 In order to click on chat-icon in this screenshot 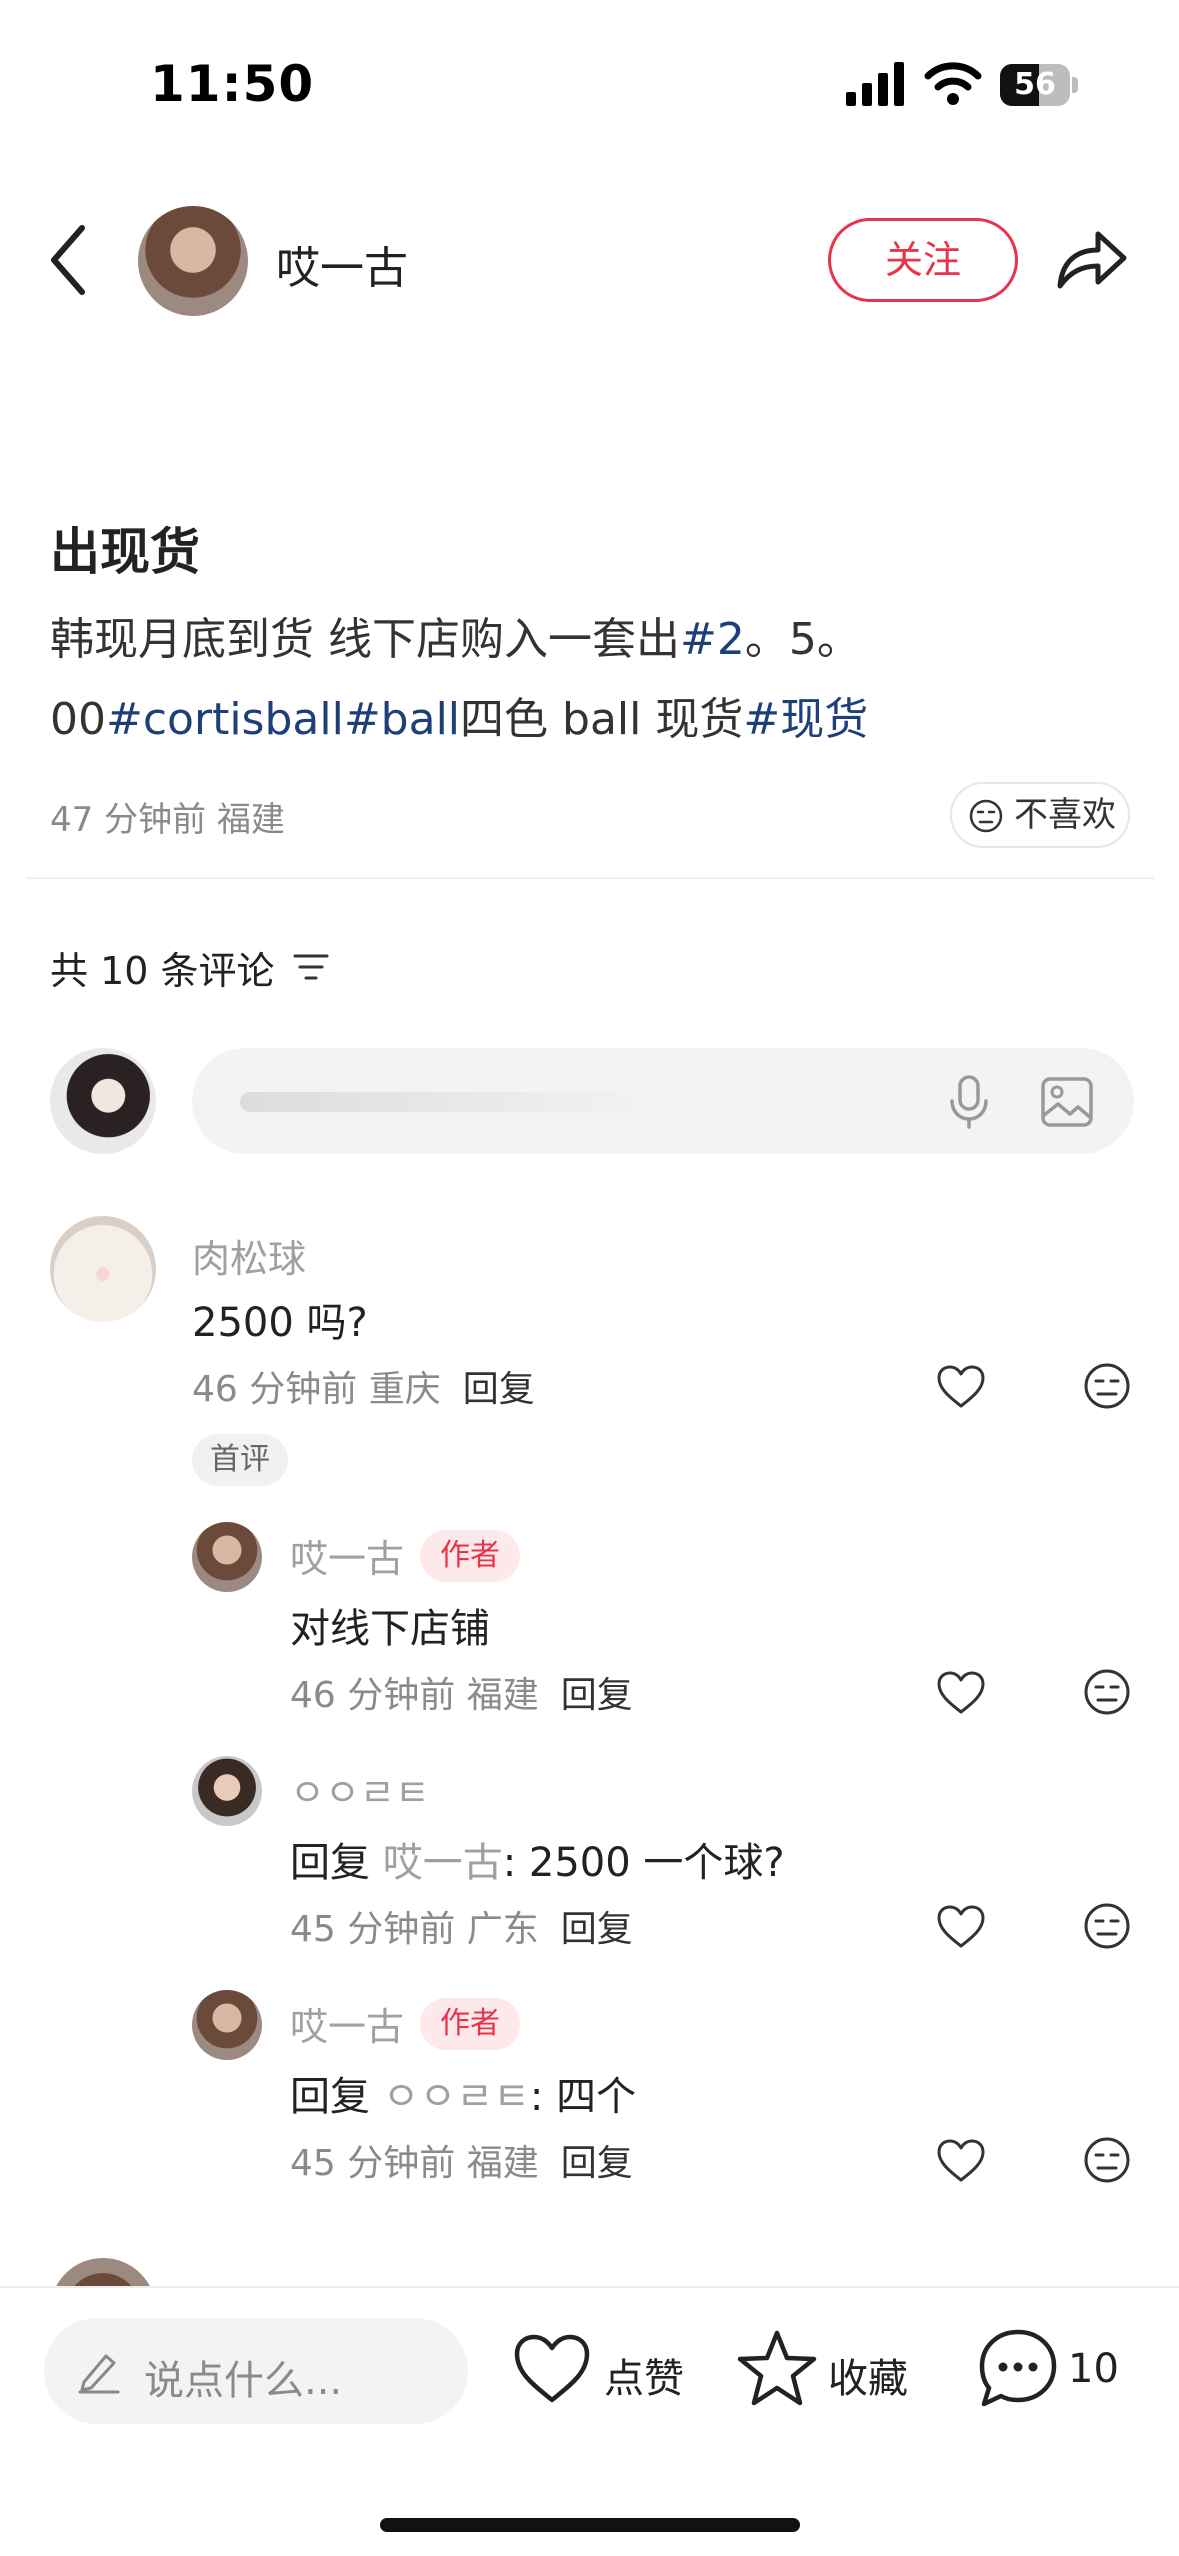, I will do `click(1018, 2368)`.